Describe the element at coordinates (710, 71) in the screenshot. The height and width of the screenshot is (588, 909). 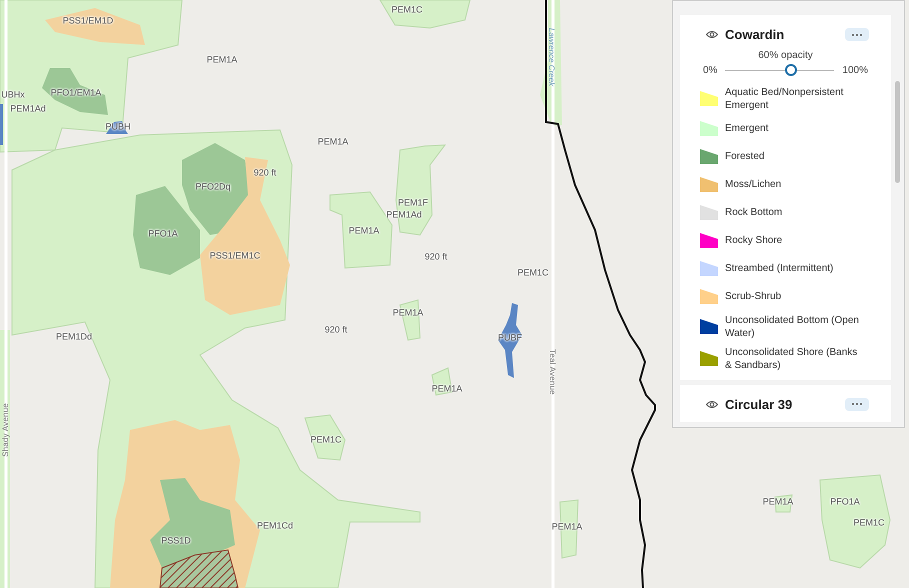
I see `slider-min-label: 0%` at that location.